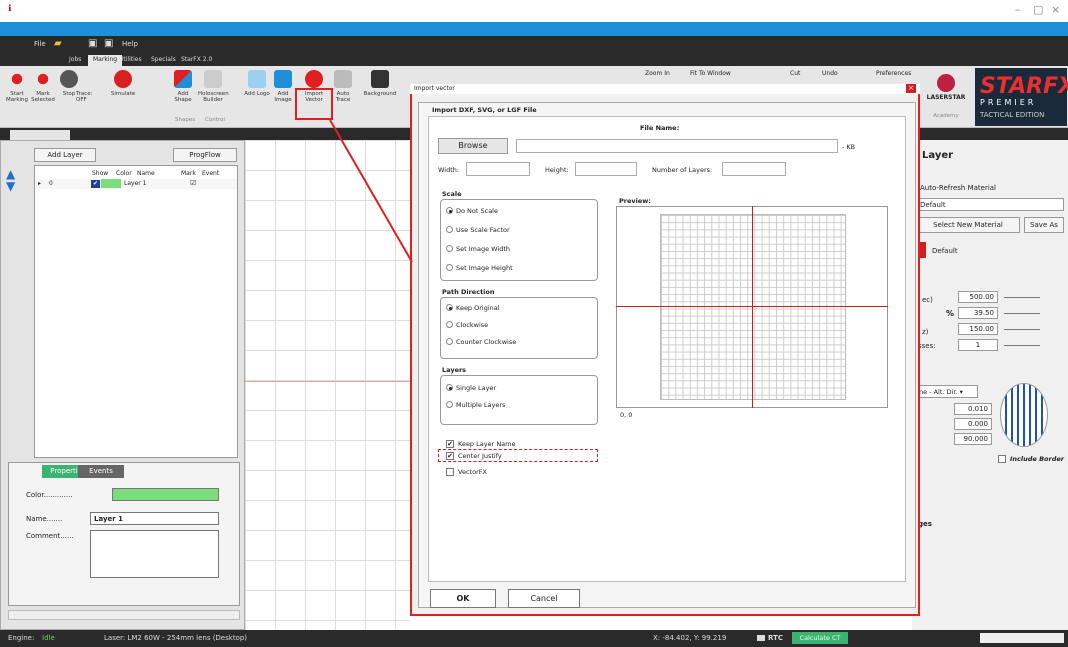  I want to click on engine-label: Engine:, so click(21, 638).